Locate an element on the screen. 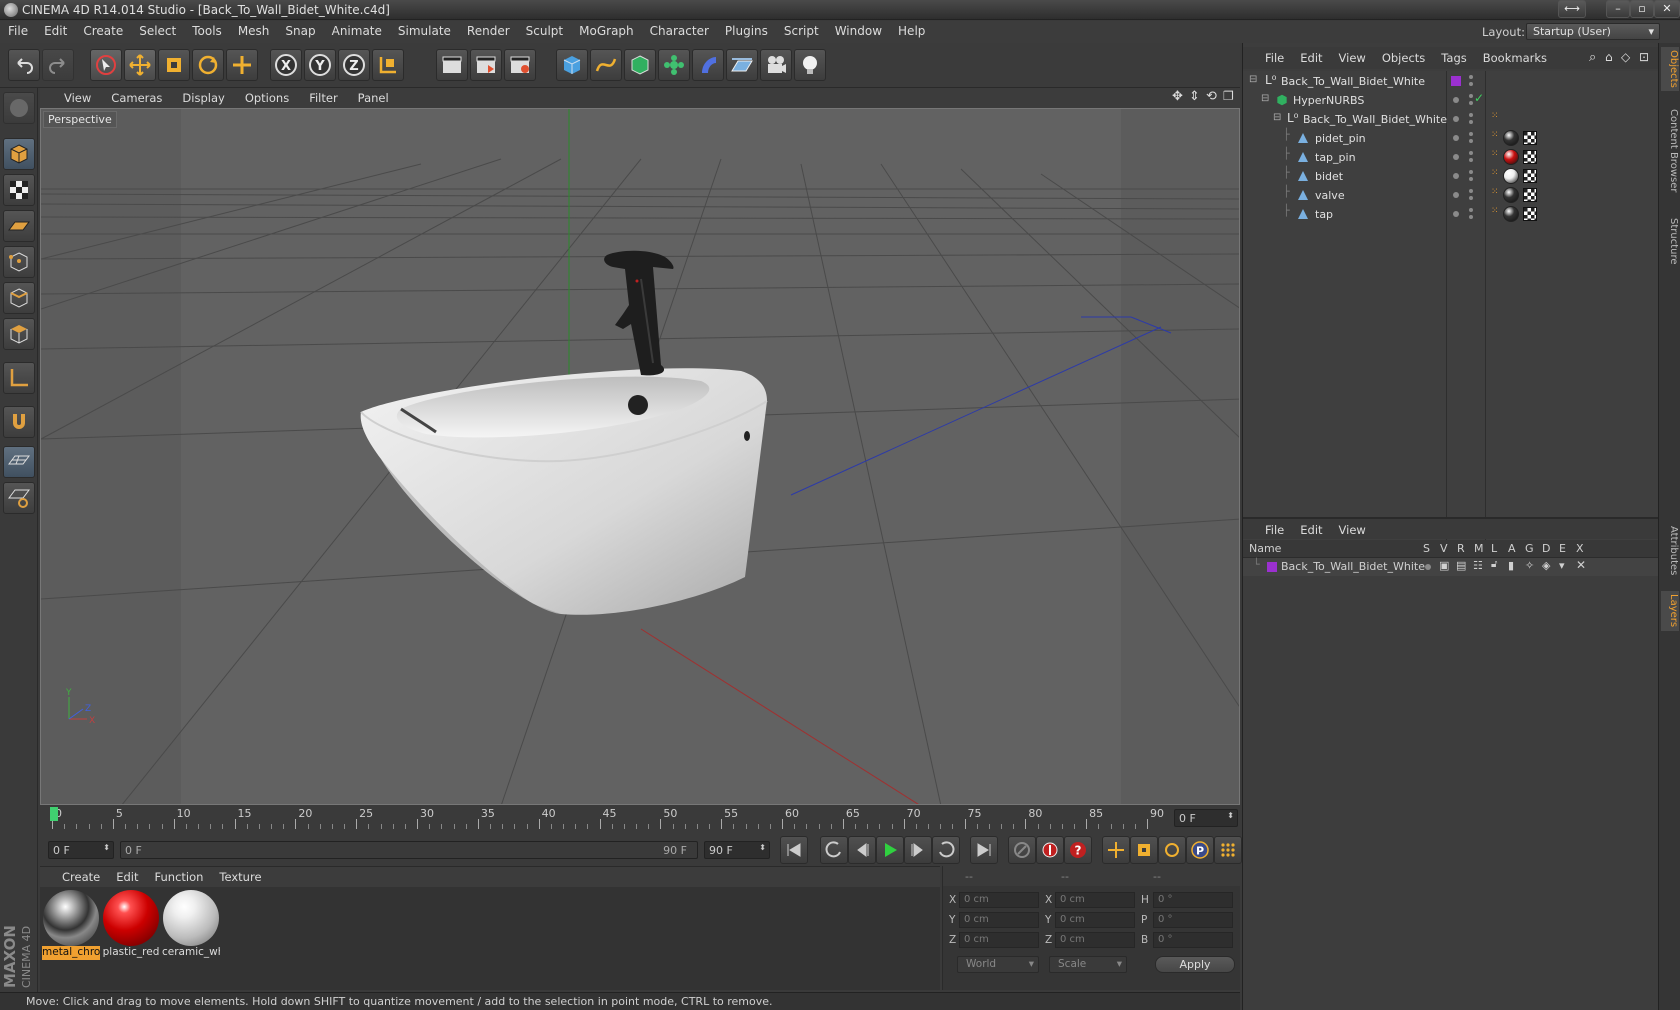 This screenshot has width=1680, height=1010. material-ceramic-white: ceramic_wh is located at coordinates (191, 926).